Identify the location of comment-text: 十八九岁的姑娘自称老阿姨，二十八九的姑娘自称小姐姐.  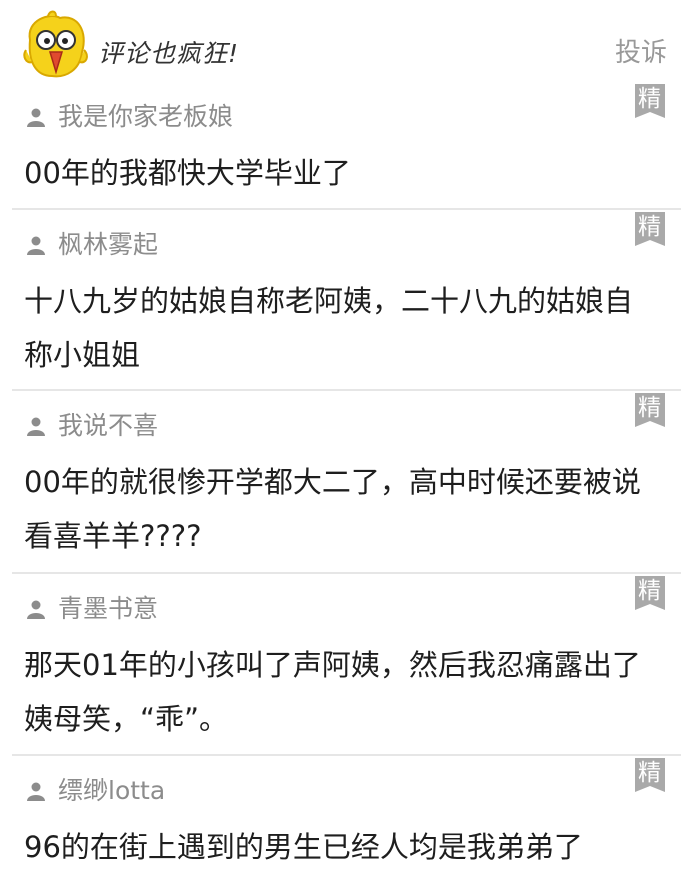
(329, 328).